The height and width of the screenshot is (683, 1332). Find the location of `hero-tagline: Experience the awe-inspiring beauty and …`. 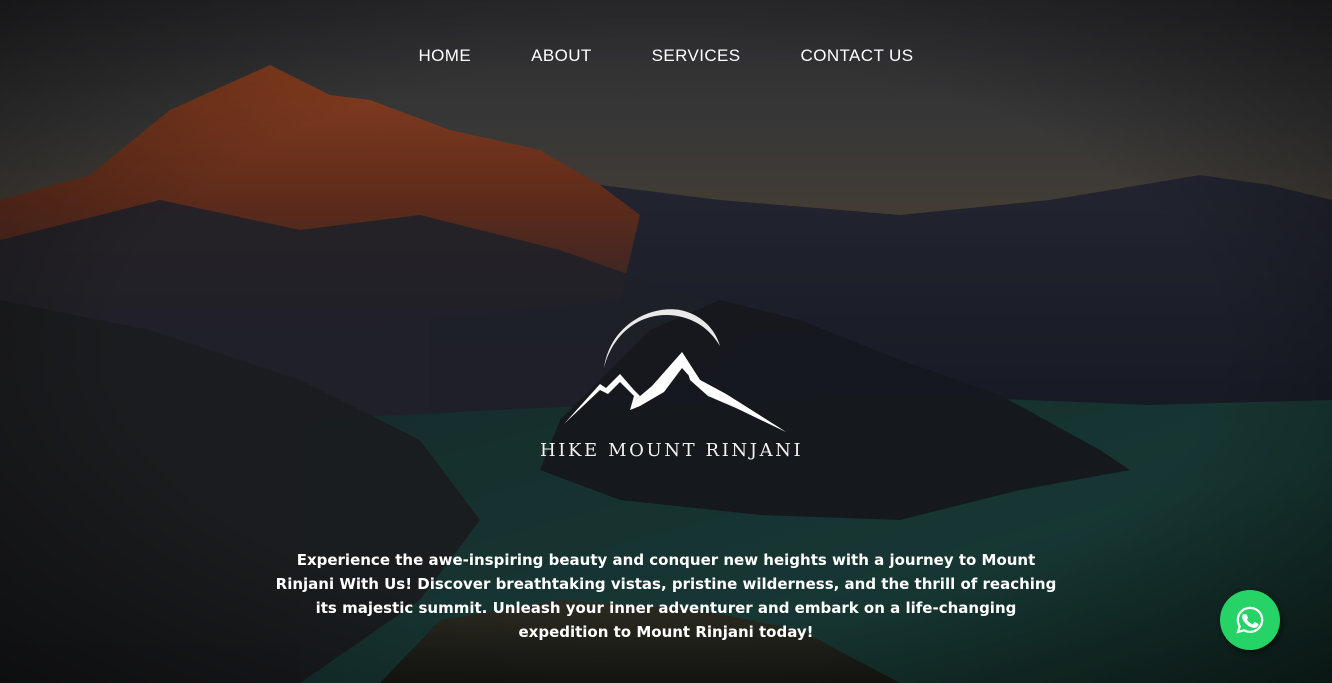

hero-tagline: Experience the awe-inspiring beauty and … is located at coordinates (666, 596).